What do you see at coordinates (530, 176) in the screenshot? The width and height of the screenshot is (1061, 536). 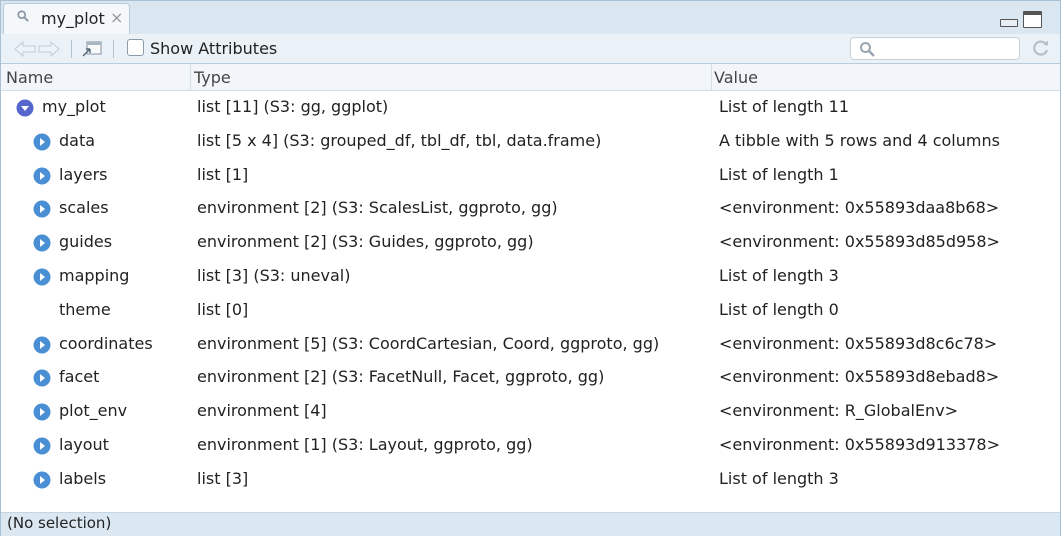 I see `table-row: layers list [1] List of length 1` at bounding box center [530, 176].